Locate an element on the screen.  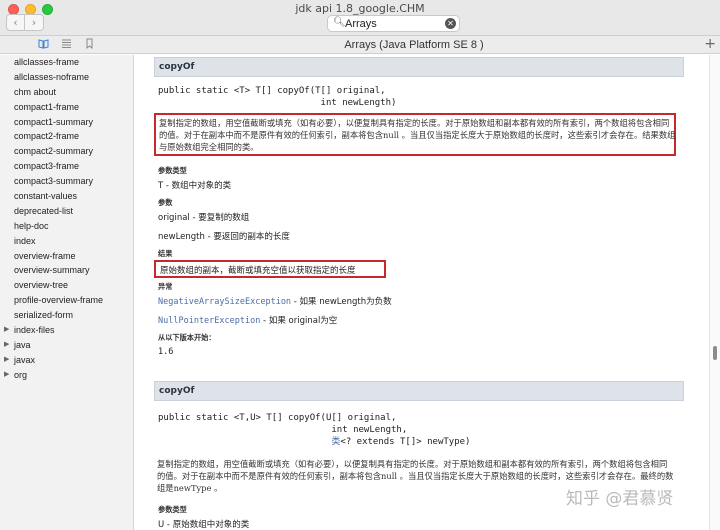
tab-title: Arrays (Java Platform SE 8 ) is located at coordinates (414, 45).